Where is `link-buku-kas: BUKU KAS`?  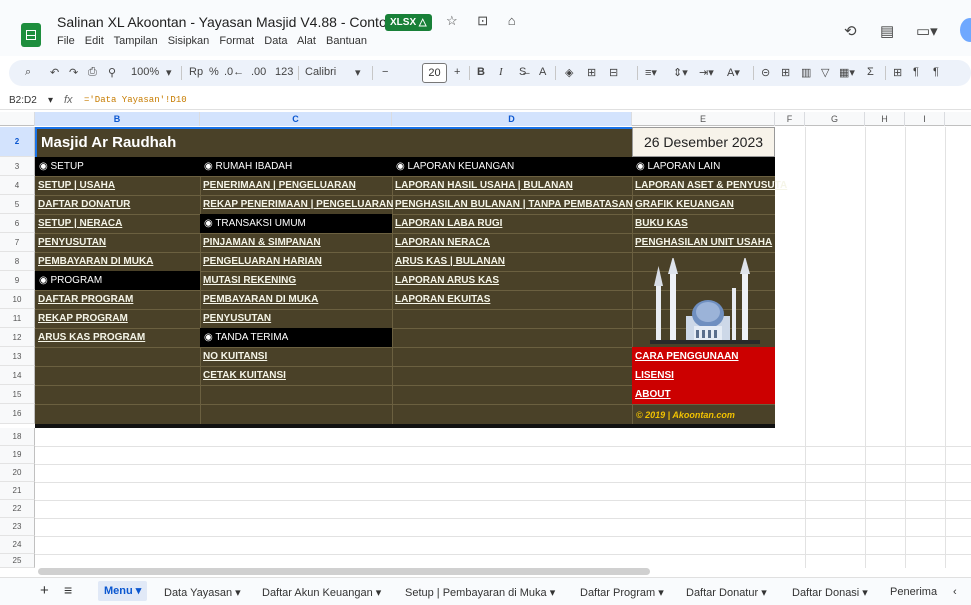
link-buku-kas: BUKU KAS is located at coordinates (661, 223).